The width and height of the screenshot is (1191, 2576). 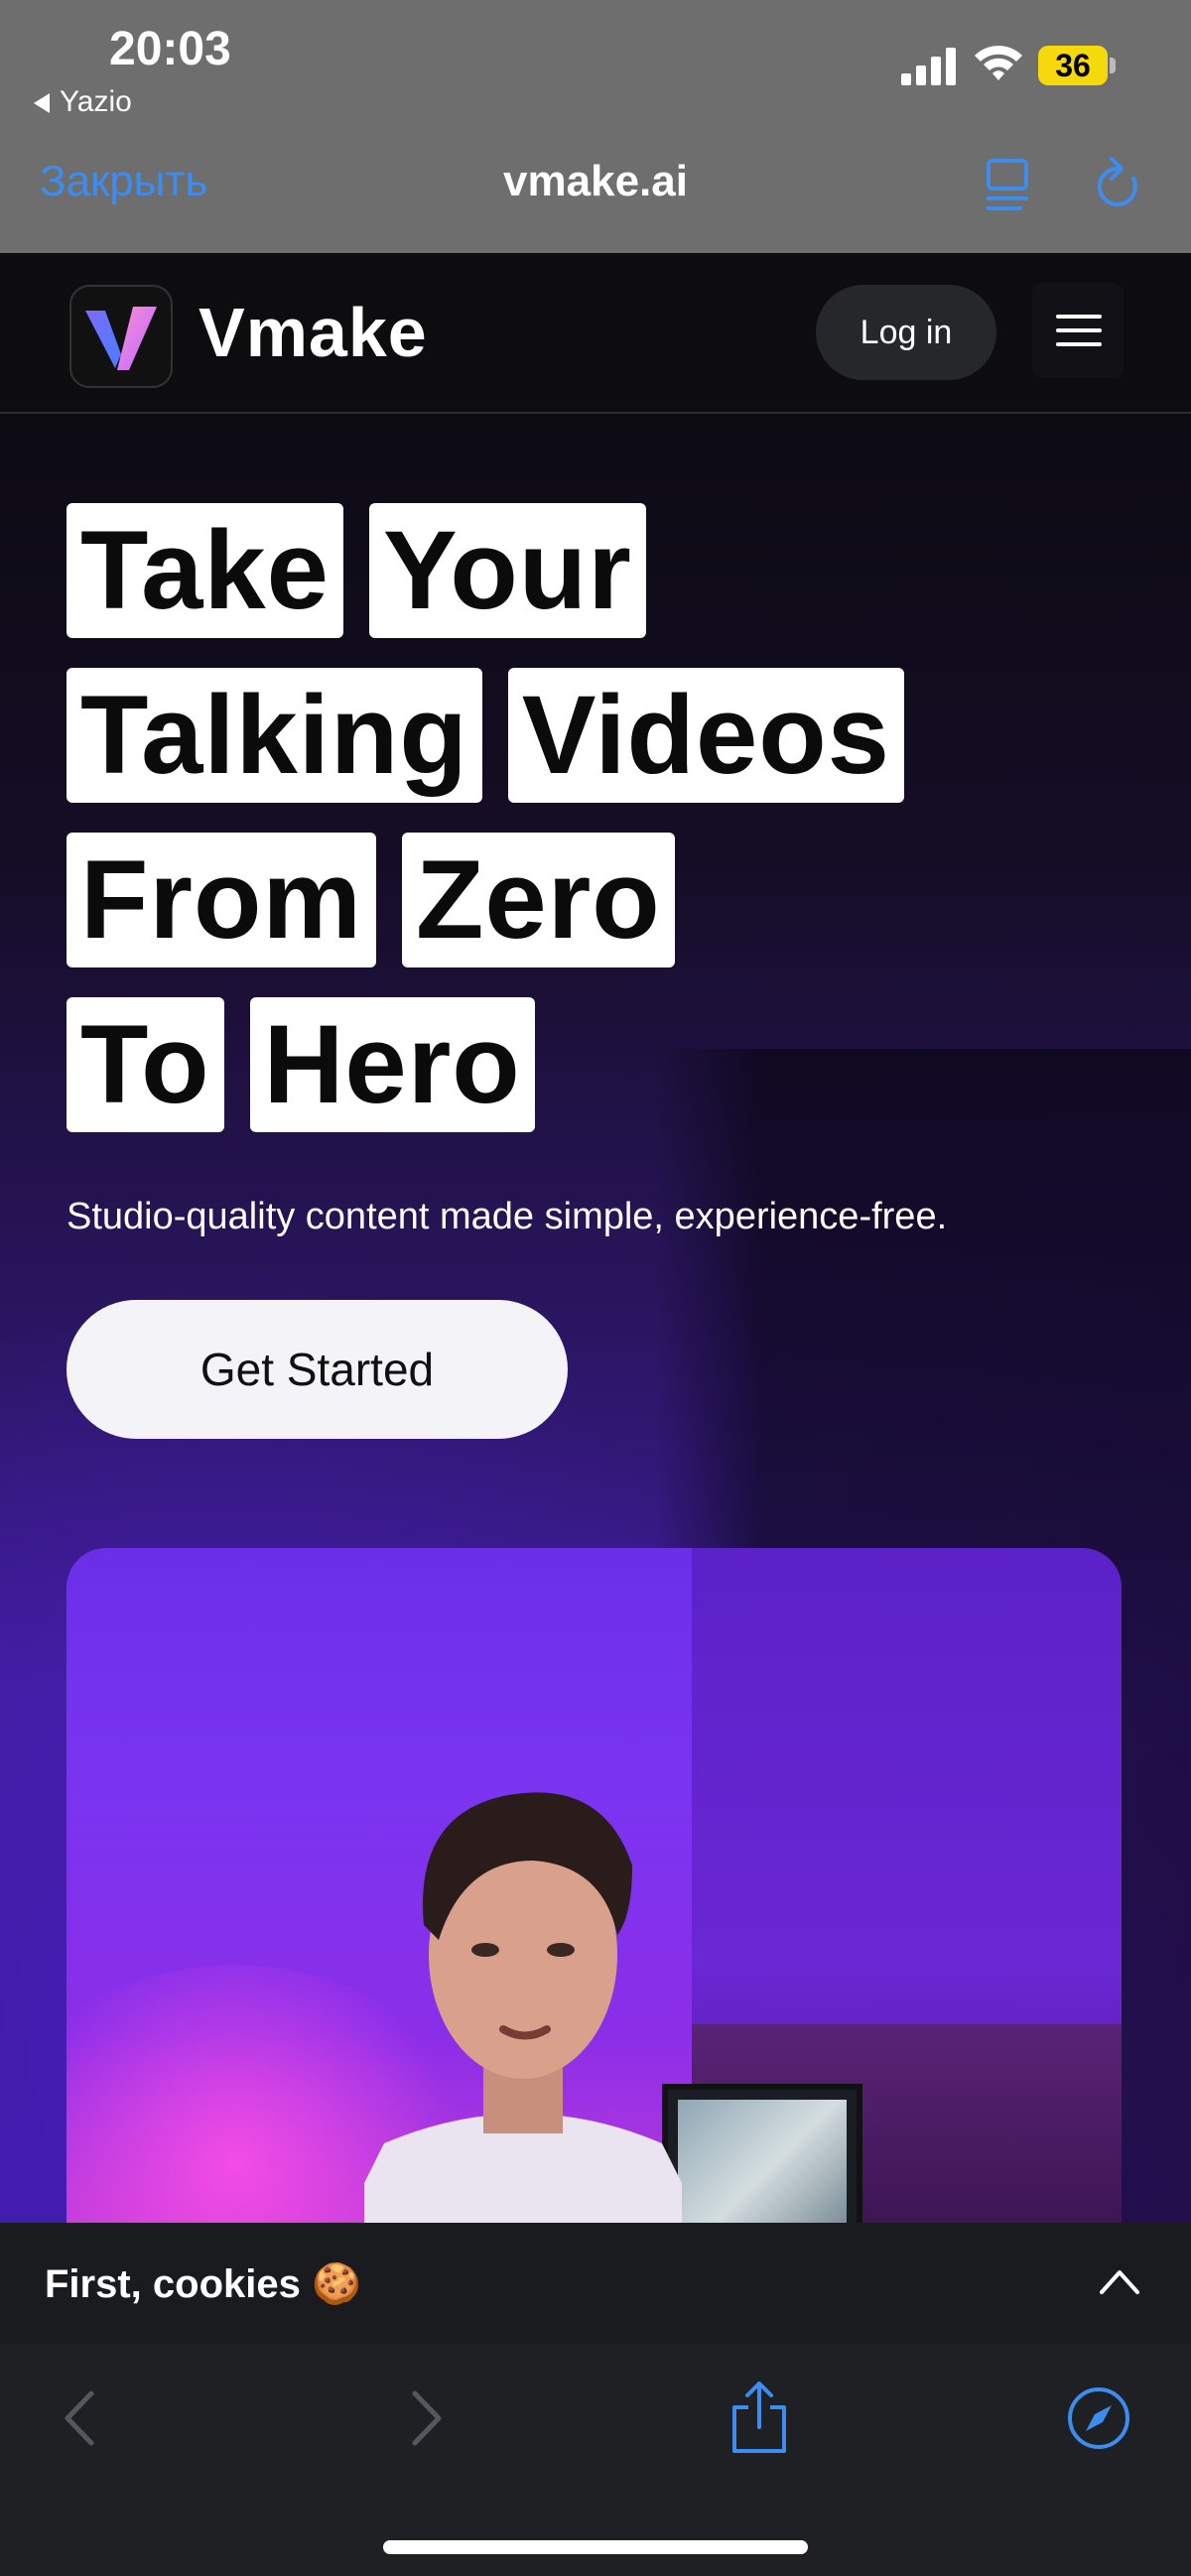 What do you see at coordinates (906, 333) in the screenshot?
I see `login-button: Log in` at bounding box center [906, 333].